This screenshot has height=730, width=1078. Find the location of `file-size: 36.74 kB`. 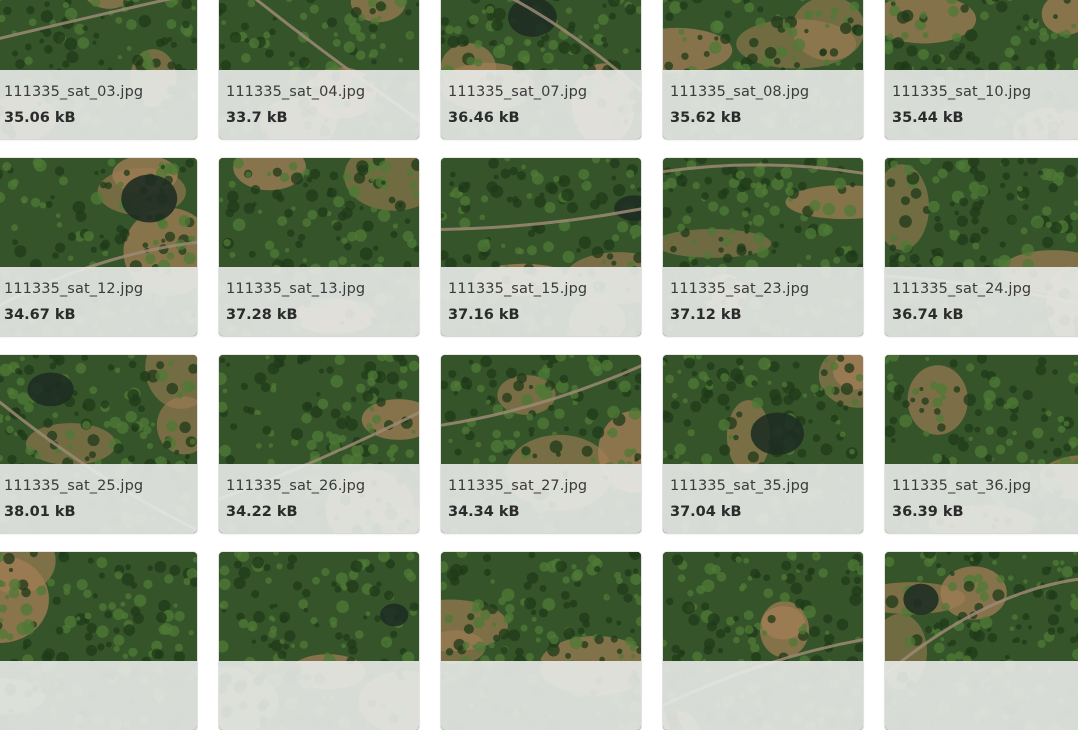

file-size: 36.74 kB is located at coordinates (928, 315).